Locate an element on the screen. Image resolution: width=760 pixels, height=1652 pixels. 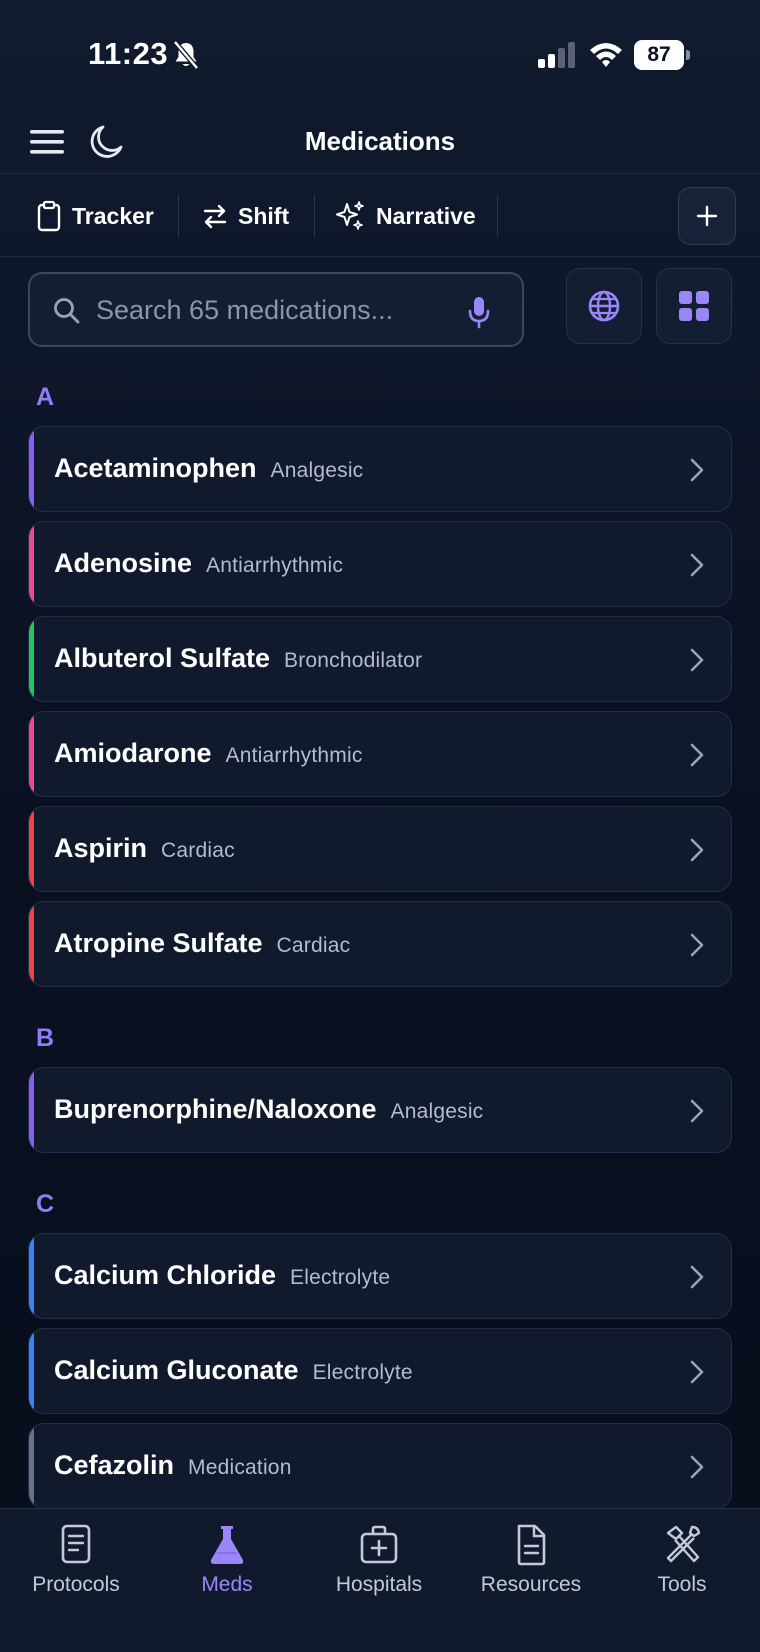
nav-tab-tools: Tools is located at coordinates (682, 1568).